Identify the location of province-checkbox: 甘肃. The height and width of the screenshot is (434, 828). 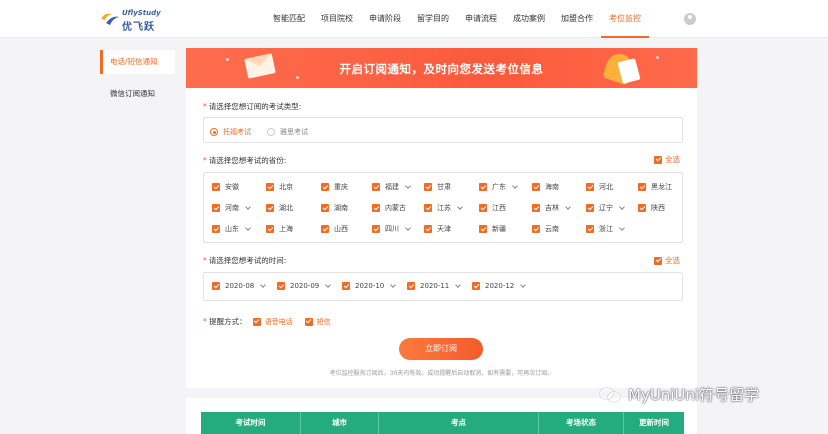
(437, 187).